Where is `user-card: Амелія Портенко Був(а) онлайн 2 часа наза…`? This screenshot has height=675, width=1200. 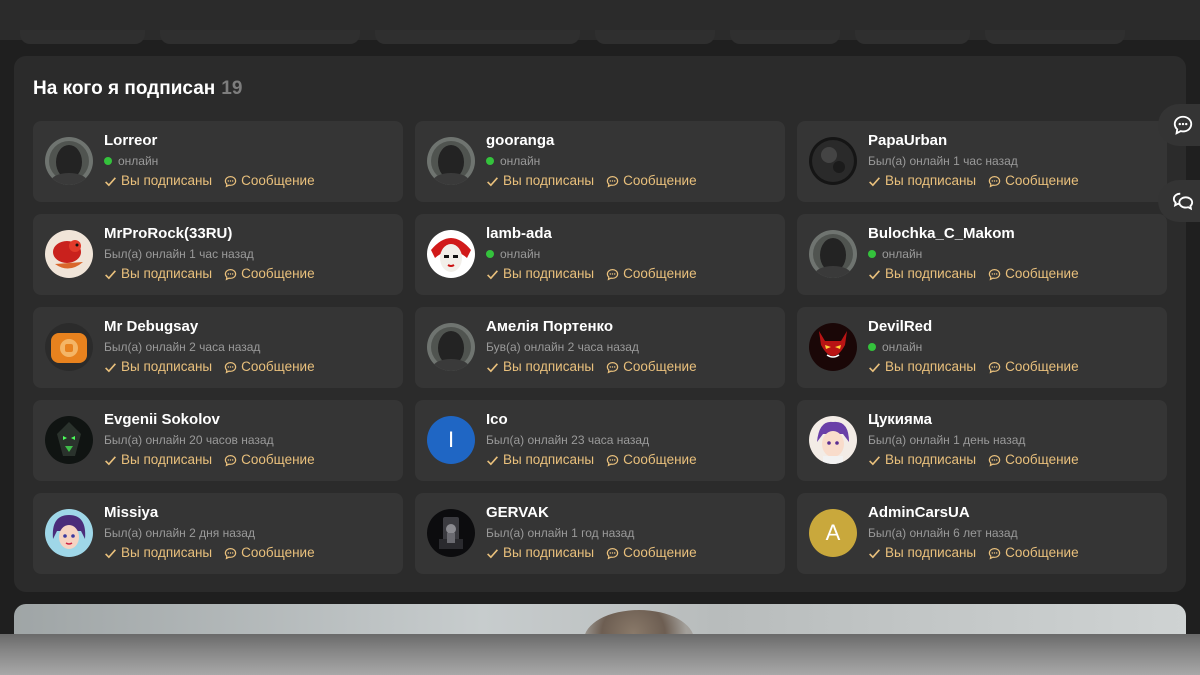 user-card: Амелія Портенко Був(а) онлайн 2 часа наза… is located at coordinates (600, 347).